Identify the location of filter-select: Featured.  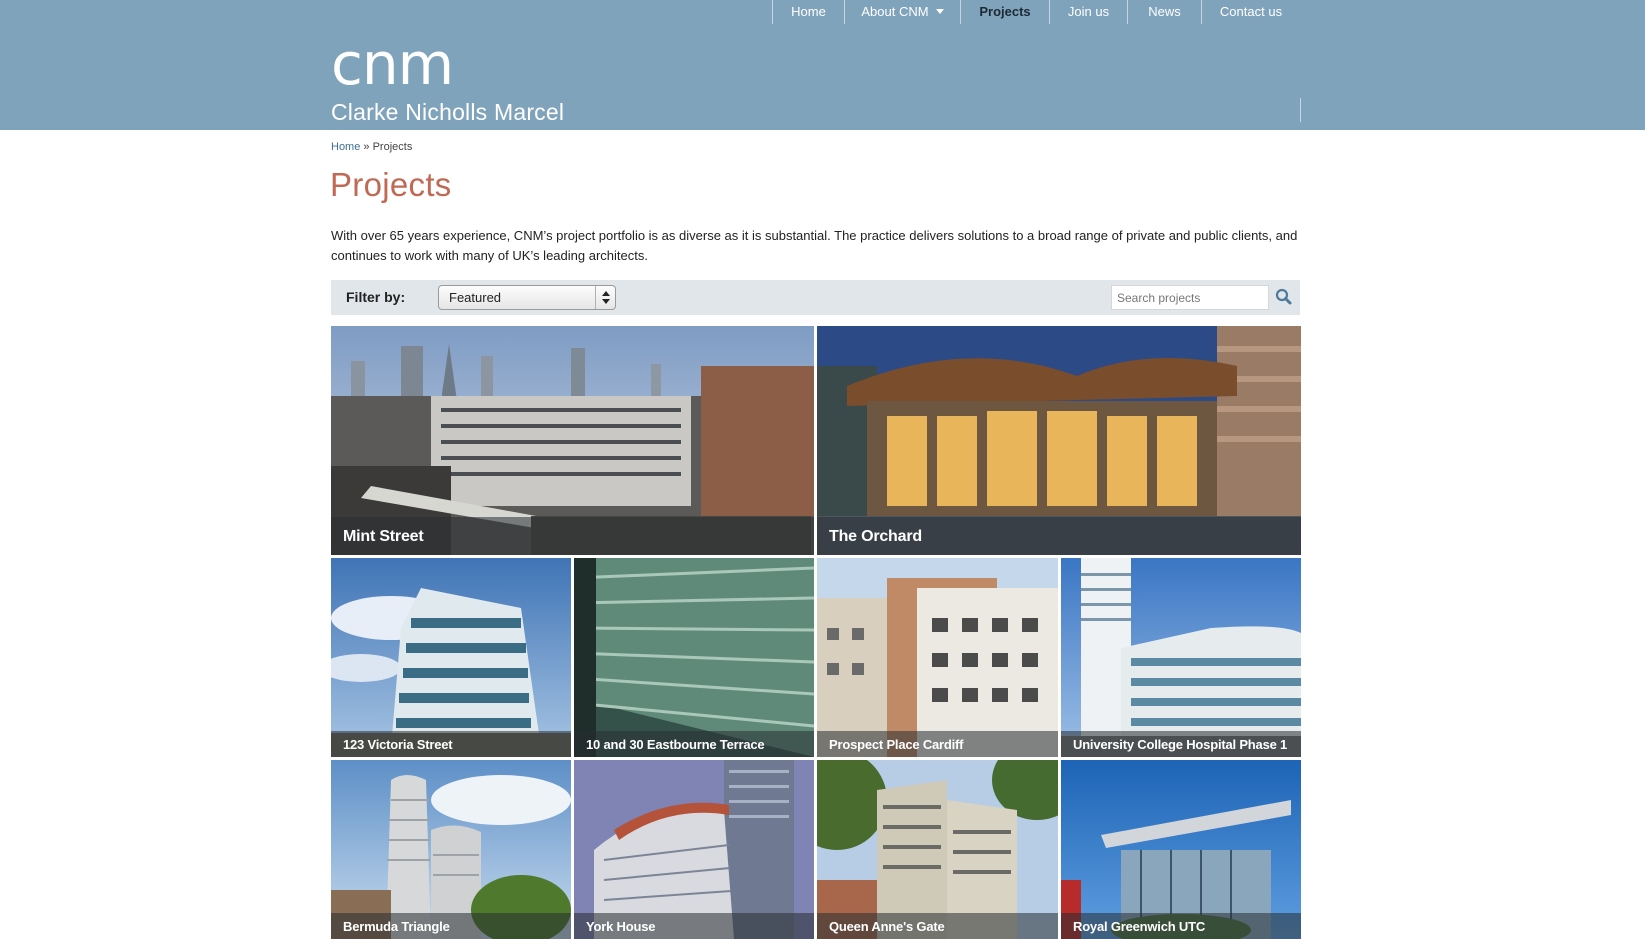
(527, 297).